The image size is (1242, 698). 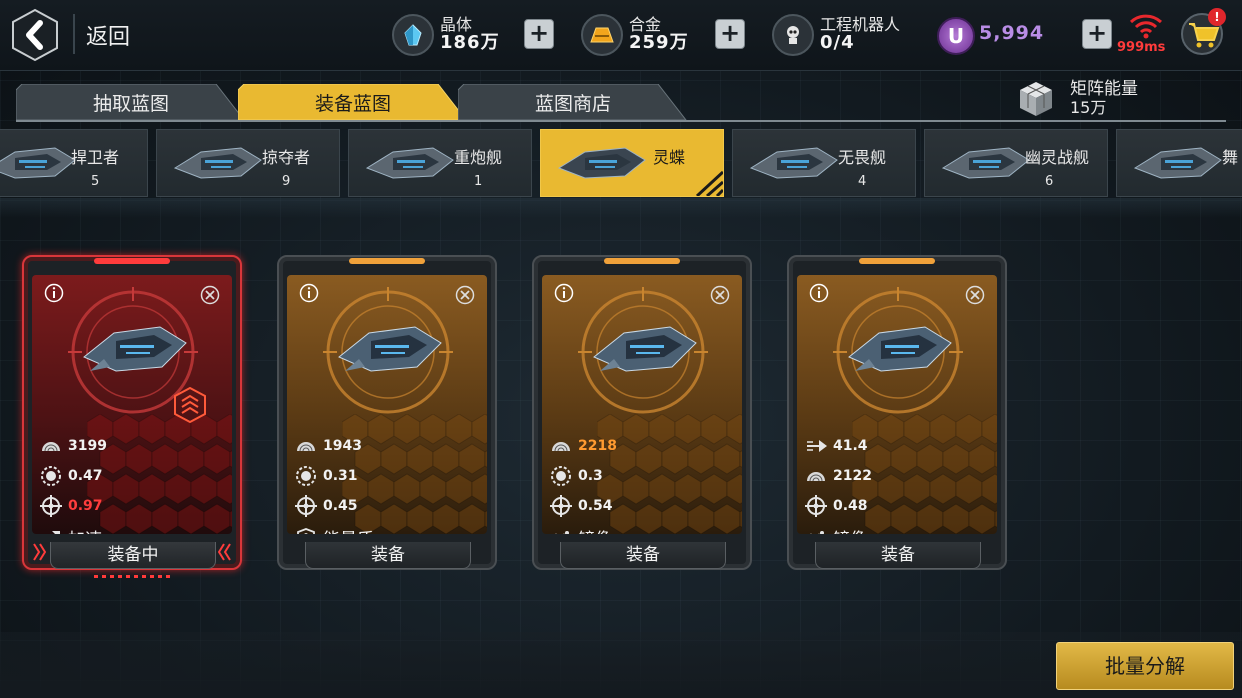 I want to click on ship-type-tab: 无畏舰 4, so click(x=824, y=163).